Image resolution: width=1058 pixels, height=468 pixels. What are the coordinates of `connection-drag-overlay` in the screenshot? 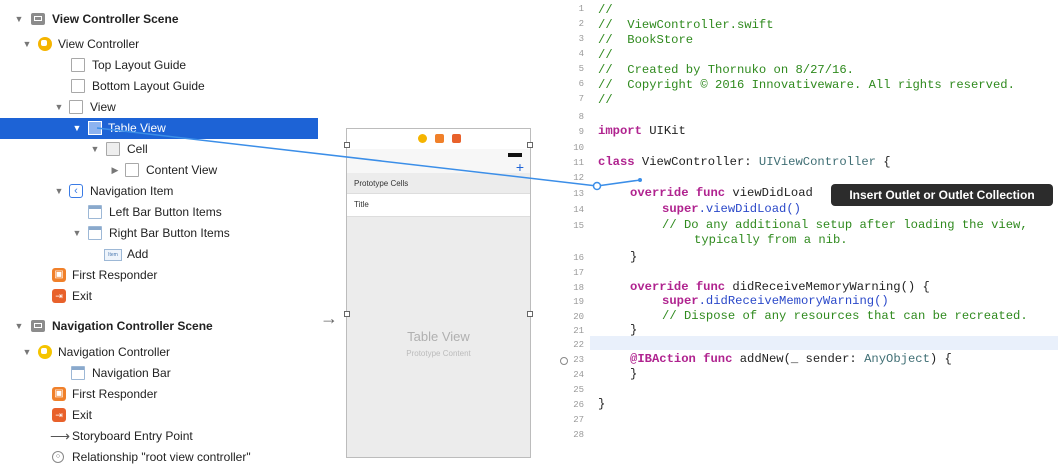 It's located at (369, 159).